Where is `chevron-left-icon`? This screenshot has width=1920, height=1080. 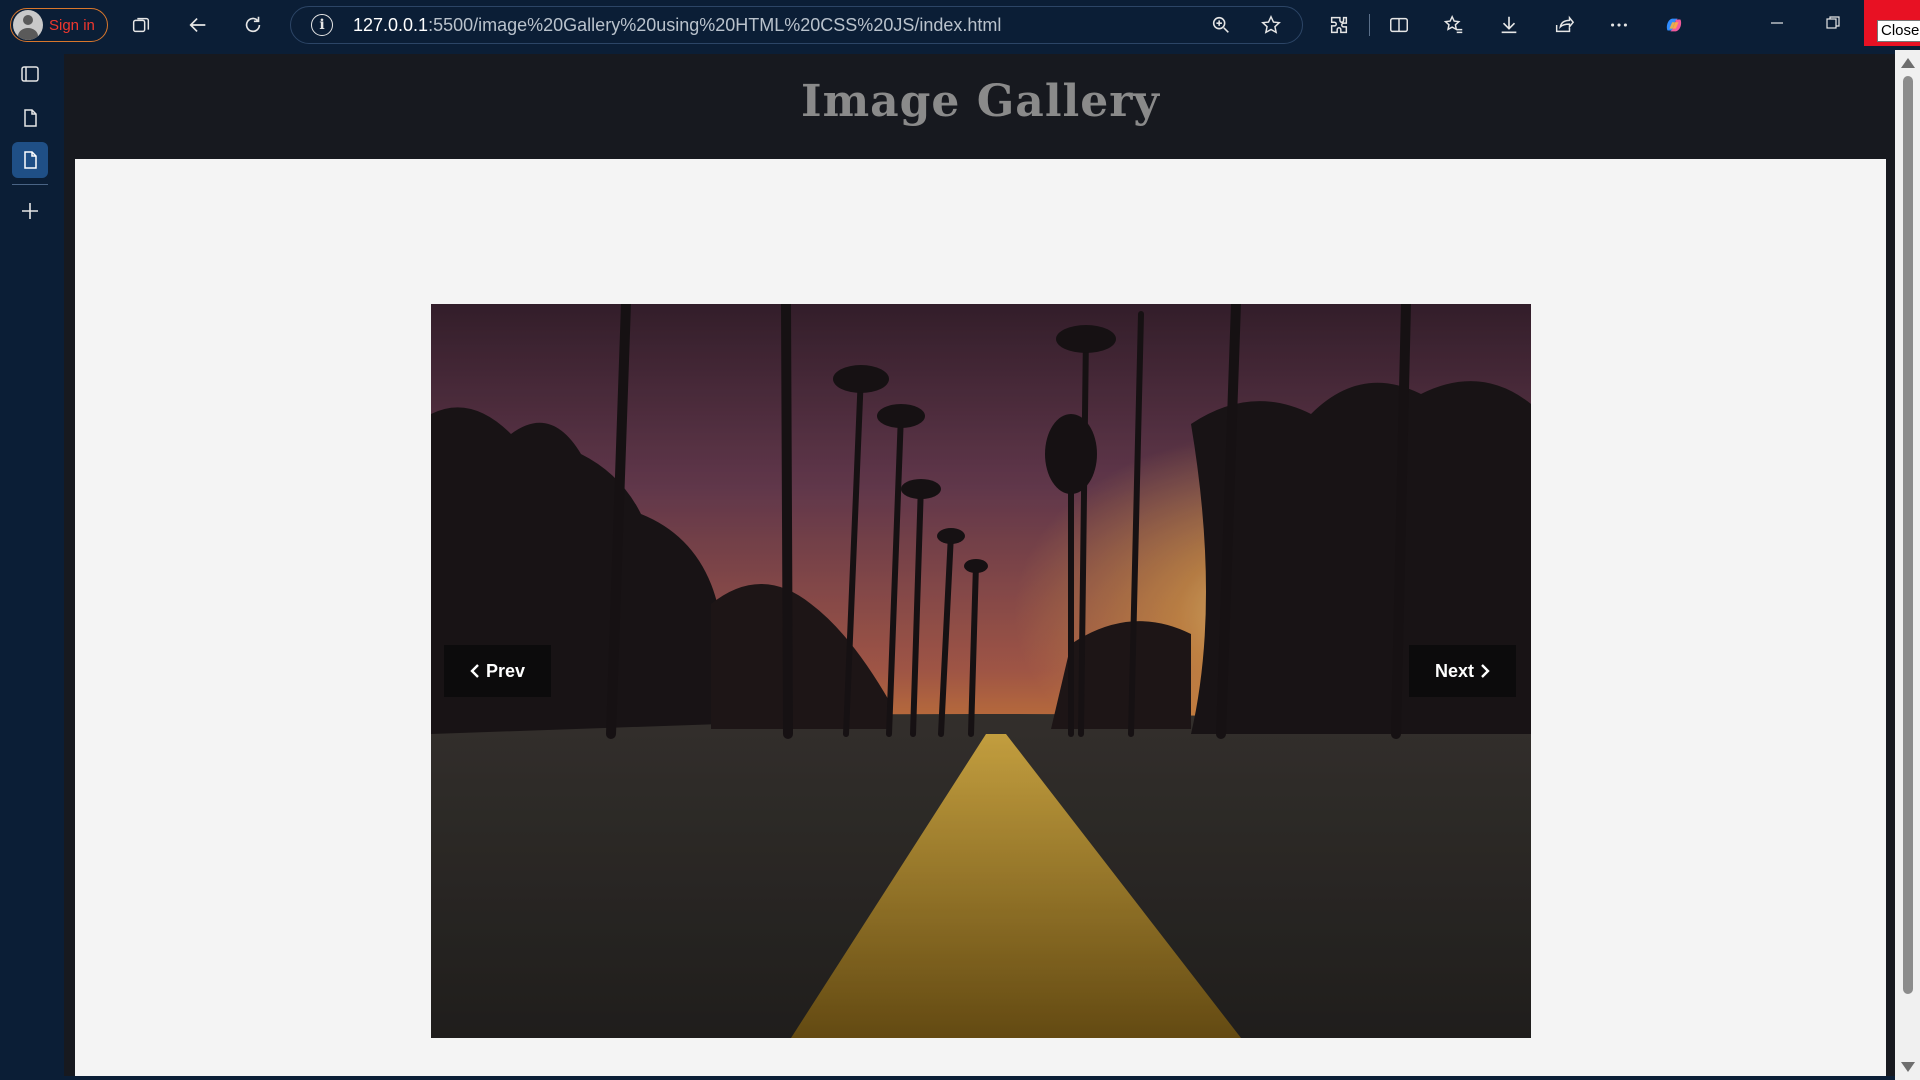 chevron-left-icon is located at coordinates (474, 671).